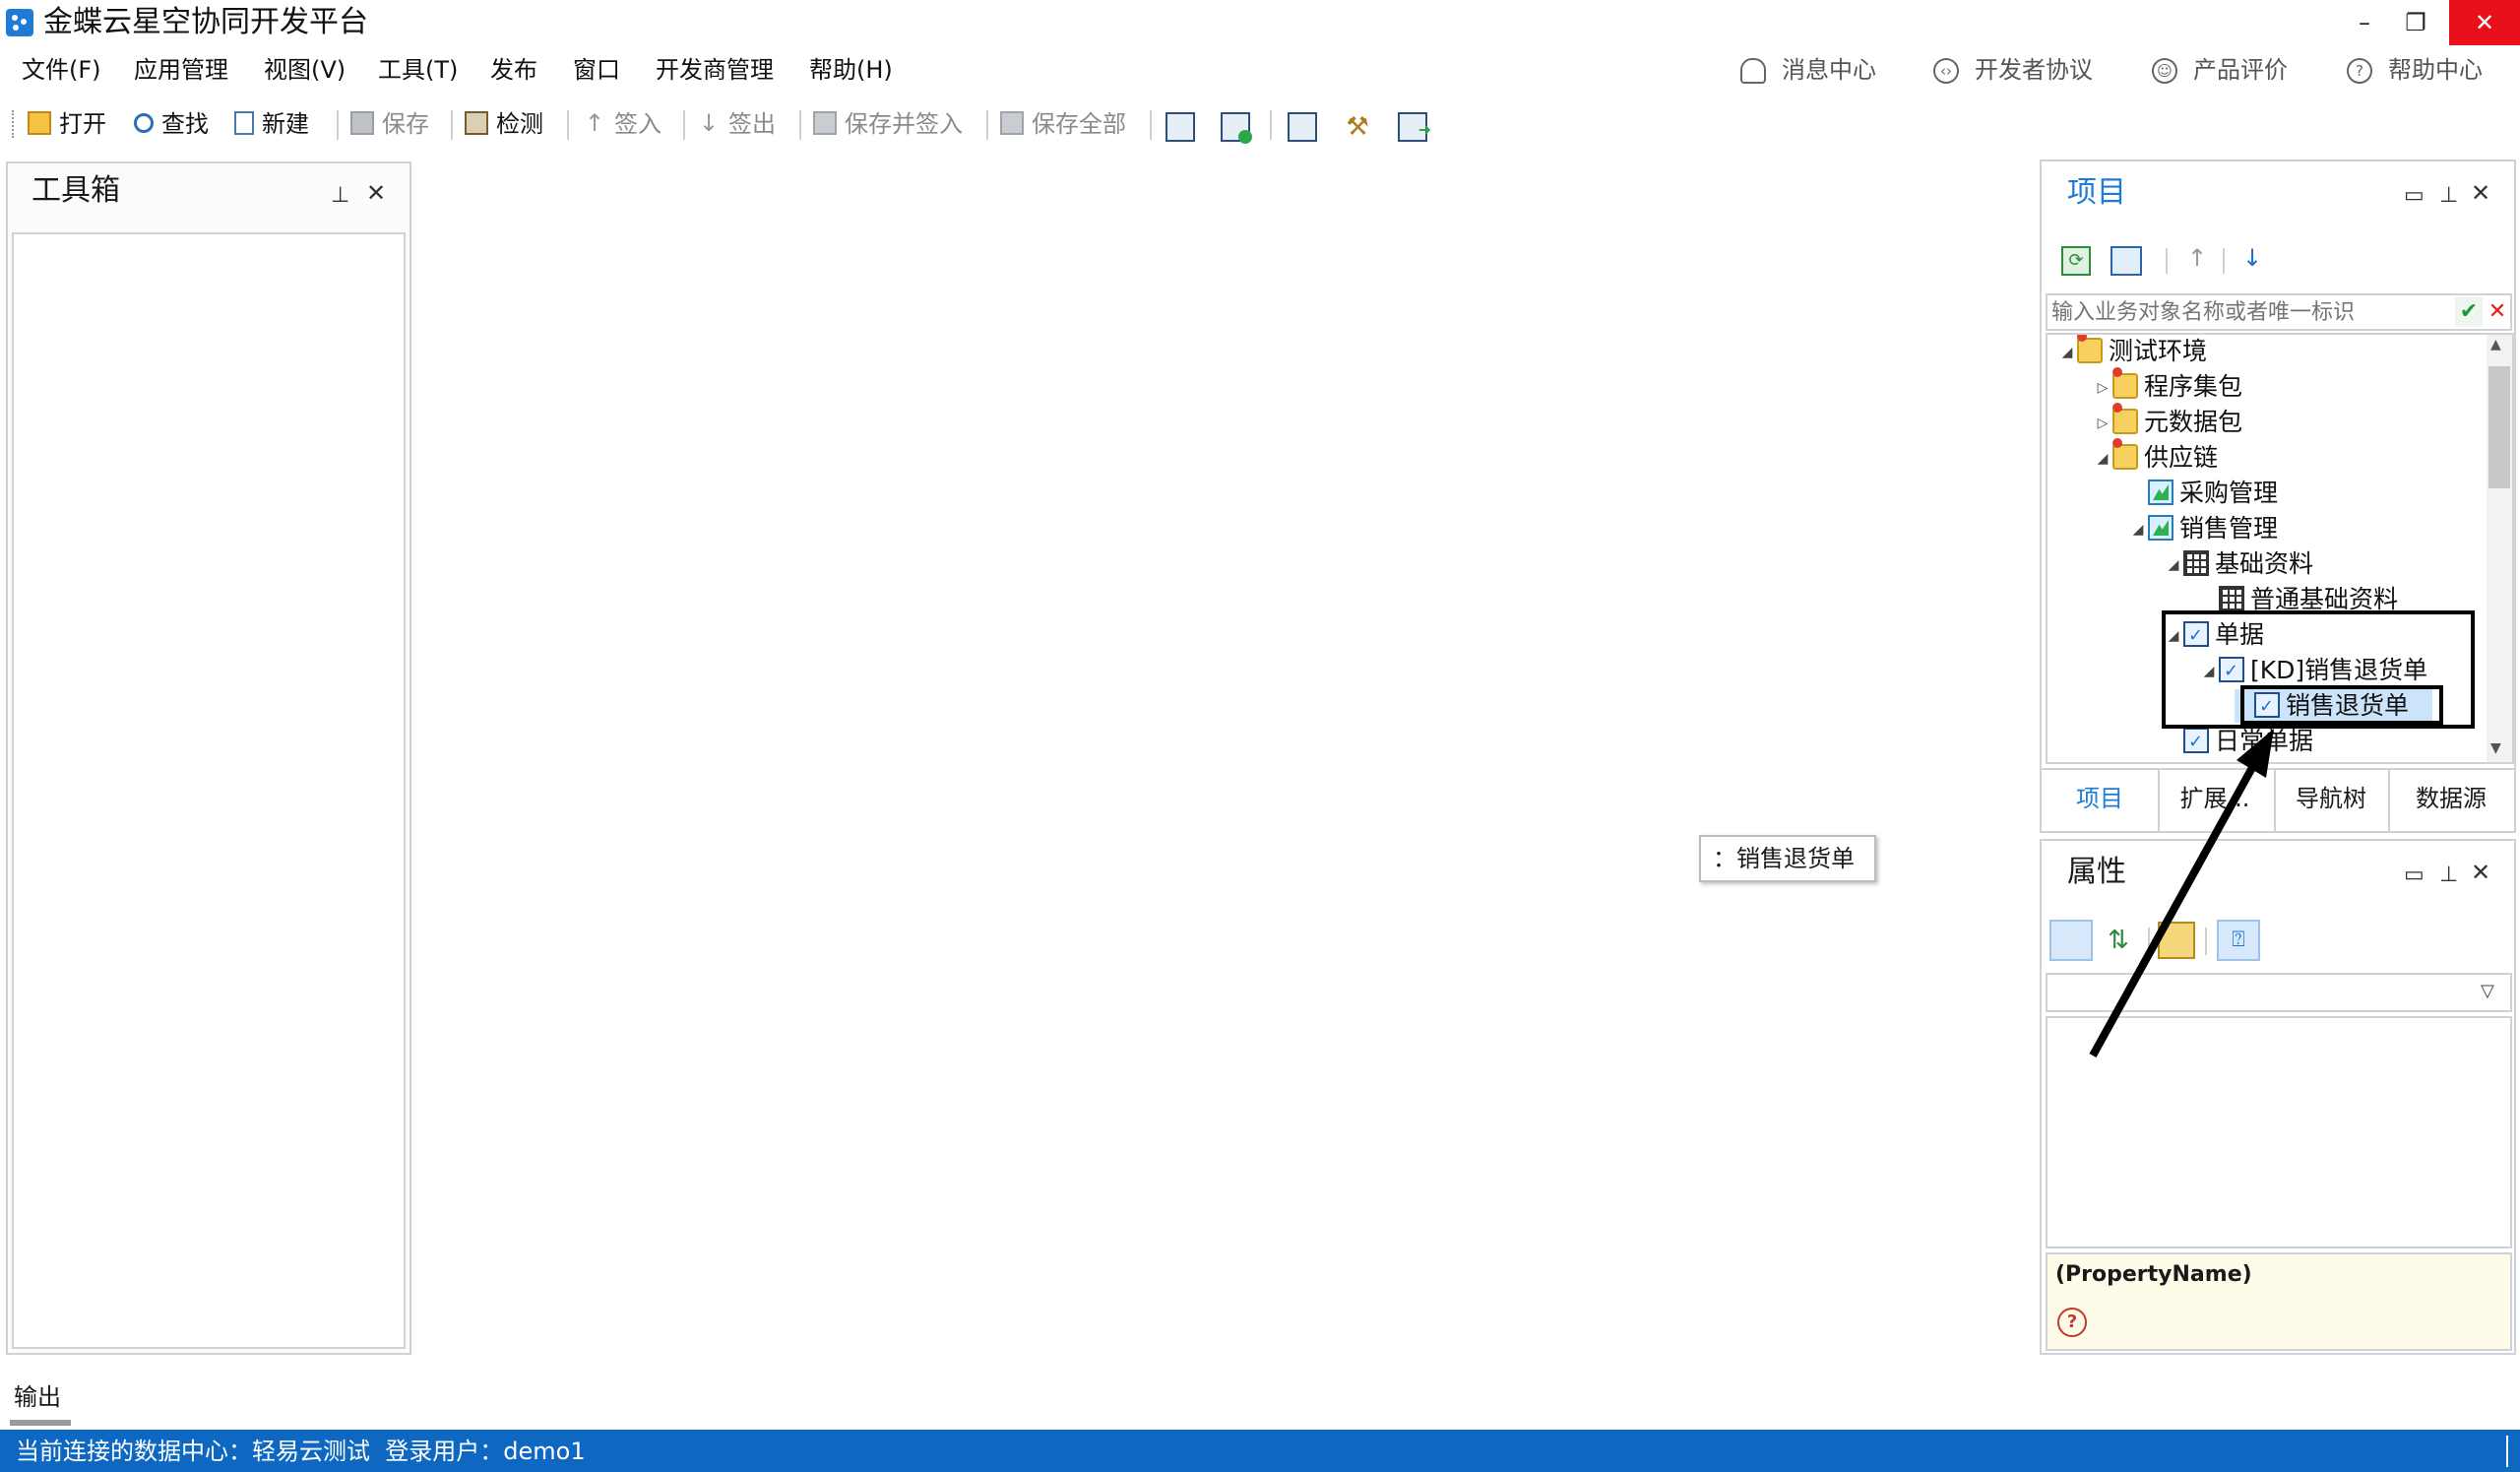 The height and width of the screenshot is (1472, 2520). What do you see at coordinates (2181, 893) in the screenshot?
I see `annotation-arrow` at bounding box center [2181, 893].